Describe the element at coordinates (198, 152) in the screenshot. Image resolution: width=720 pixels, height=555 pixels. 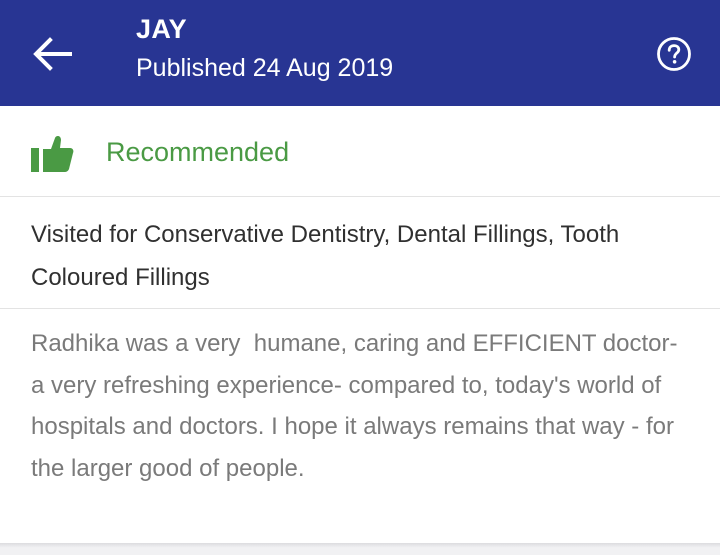
I see `recommended-label: Recommended` at that location.